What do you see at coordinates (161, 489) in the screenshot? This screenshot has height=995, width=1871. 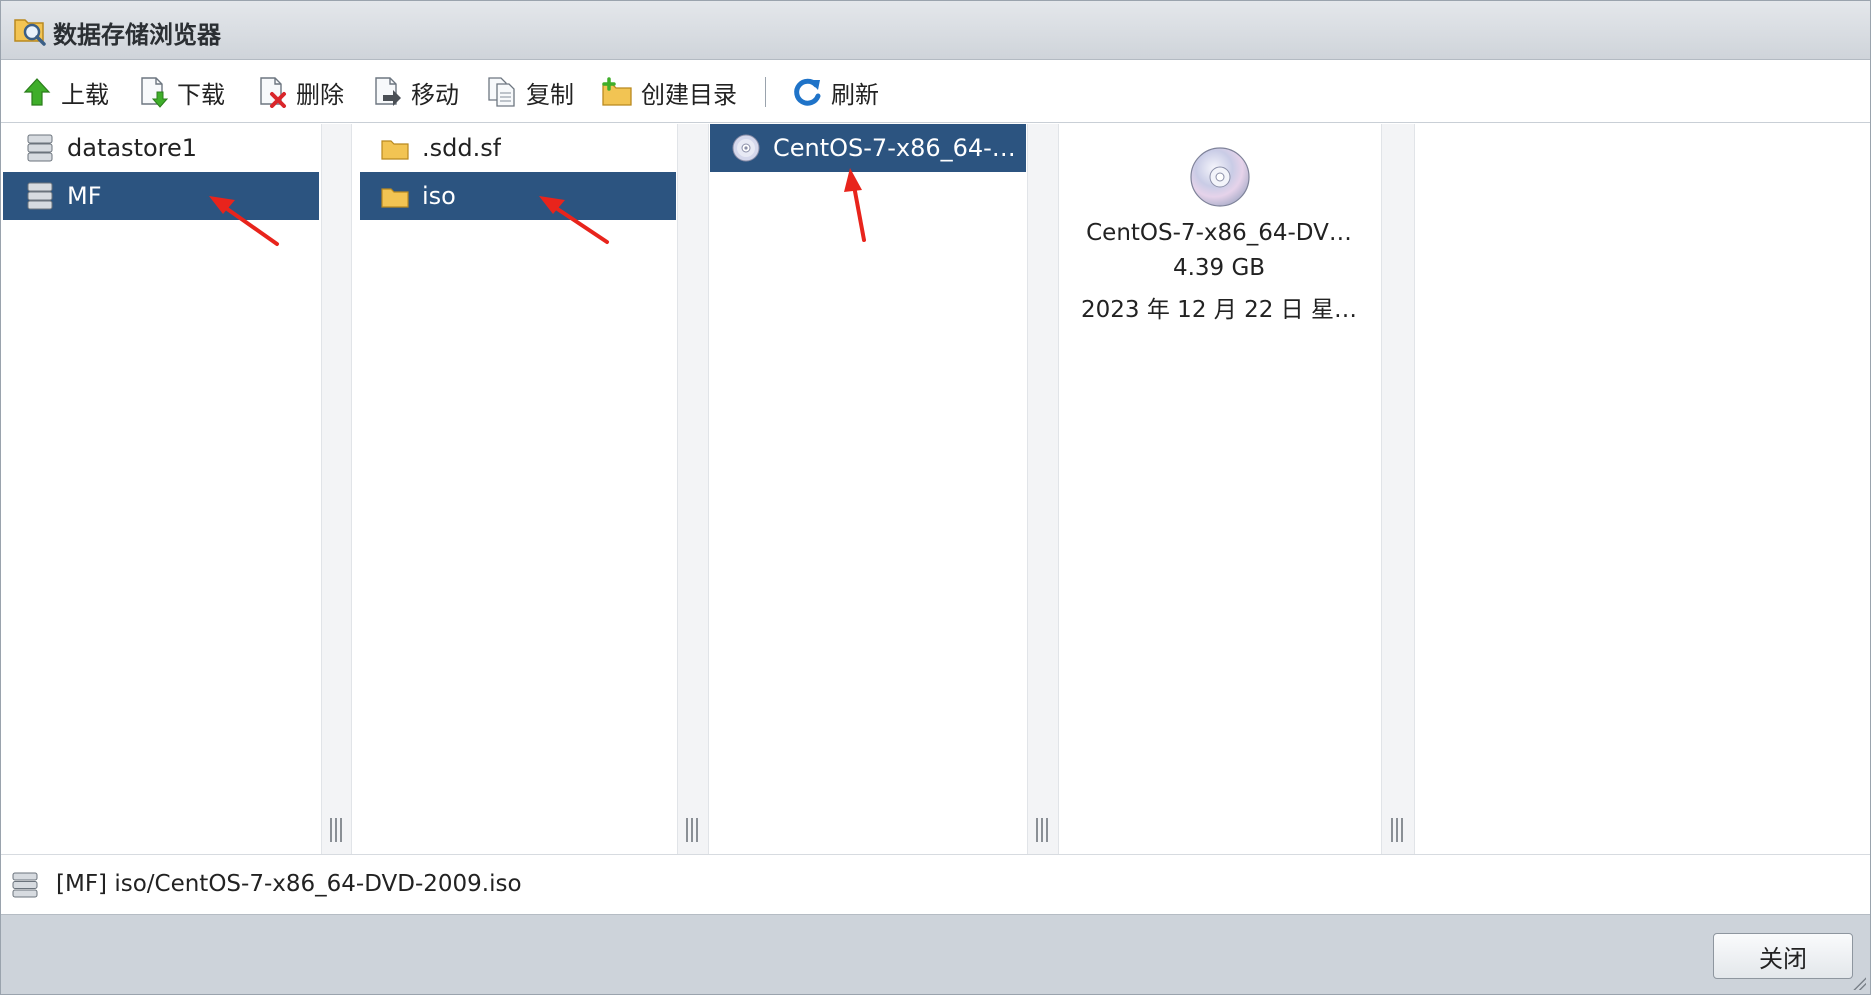 I see `datastore-column: datastore1 MF` at bounding box center [161, 489].